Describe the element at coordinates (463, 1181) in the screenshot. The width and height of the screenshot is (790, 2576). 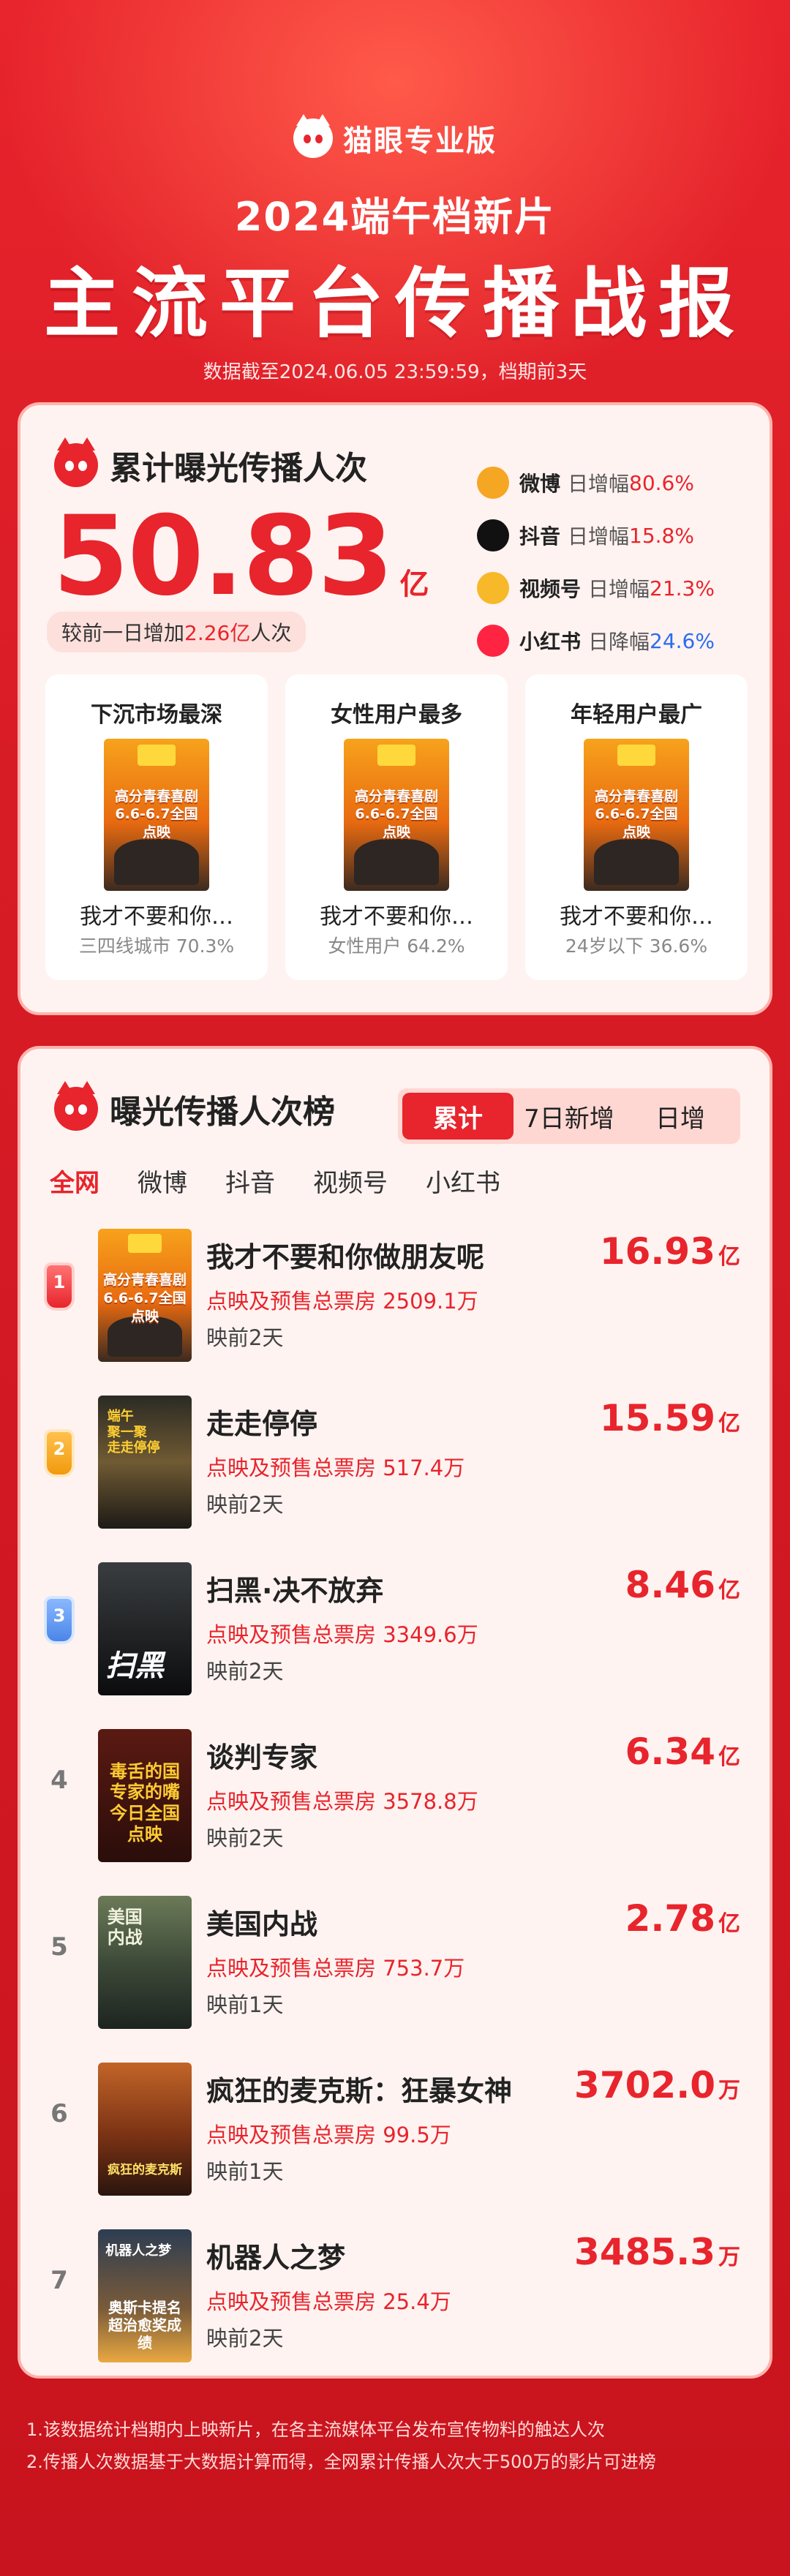
I see `platform-tab: 小红书` at that location.